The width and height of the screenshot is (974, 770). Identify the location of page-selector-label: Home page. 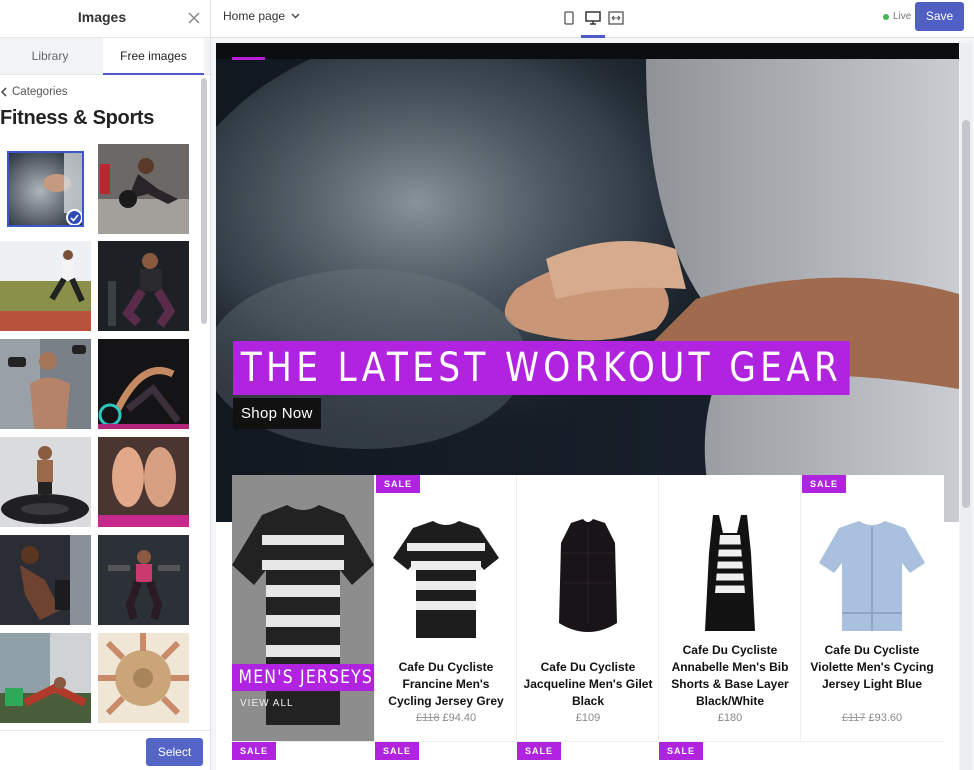
(254, 16).